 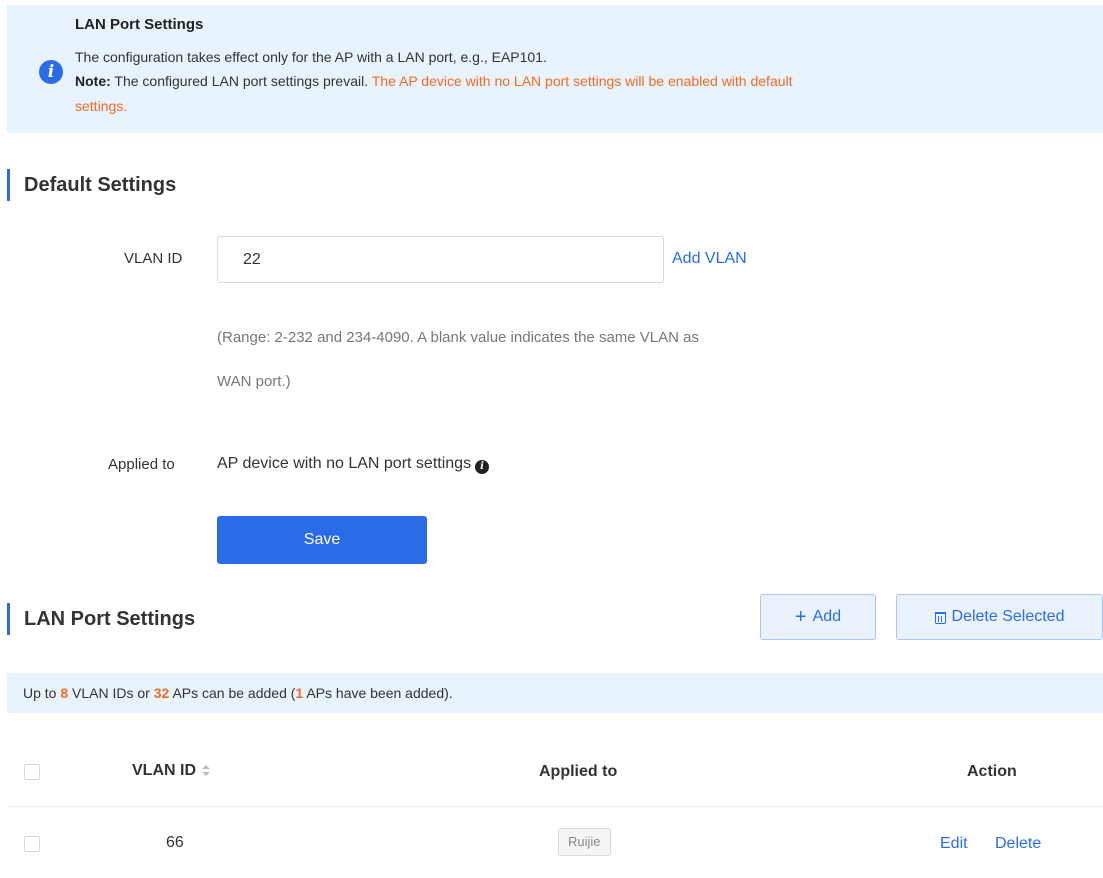 I want to click on plus-icon: +, so click(x=800, y=617).